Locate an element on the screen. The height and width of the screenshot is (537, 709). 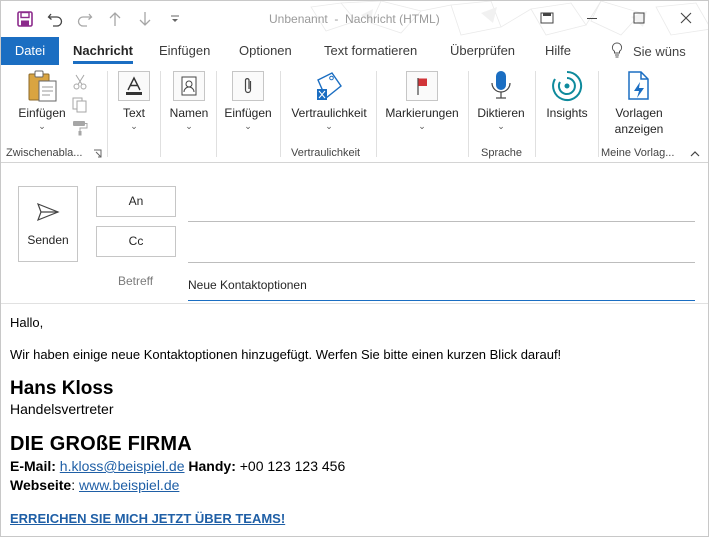
sensitivity-button: Vertraulichkeit ⌄ is located at coordinates (329, 100).